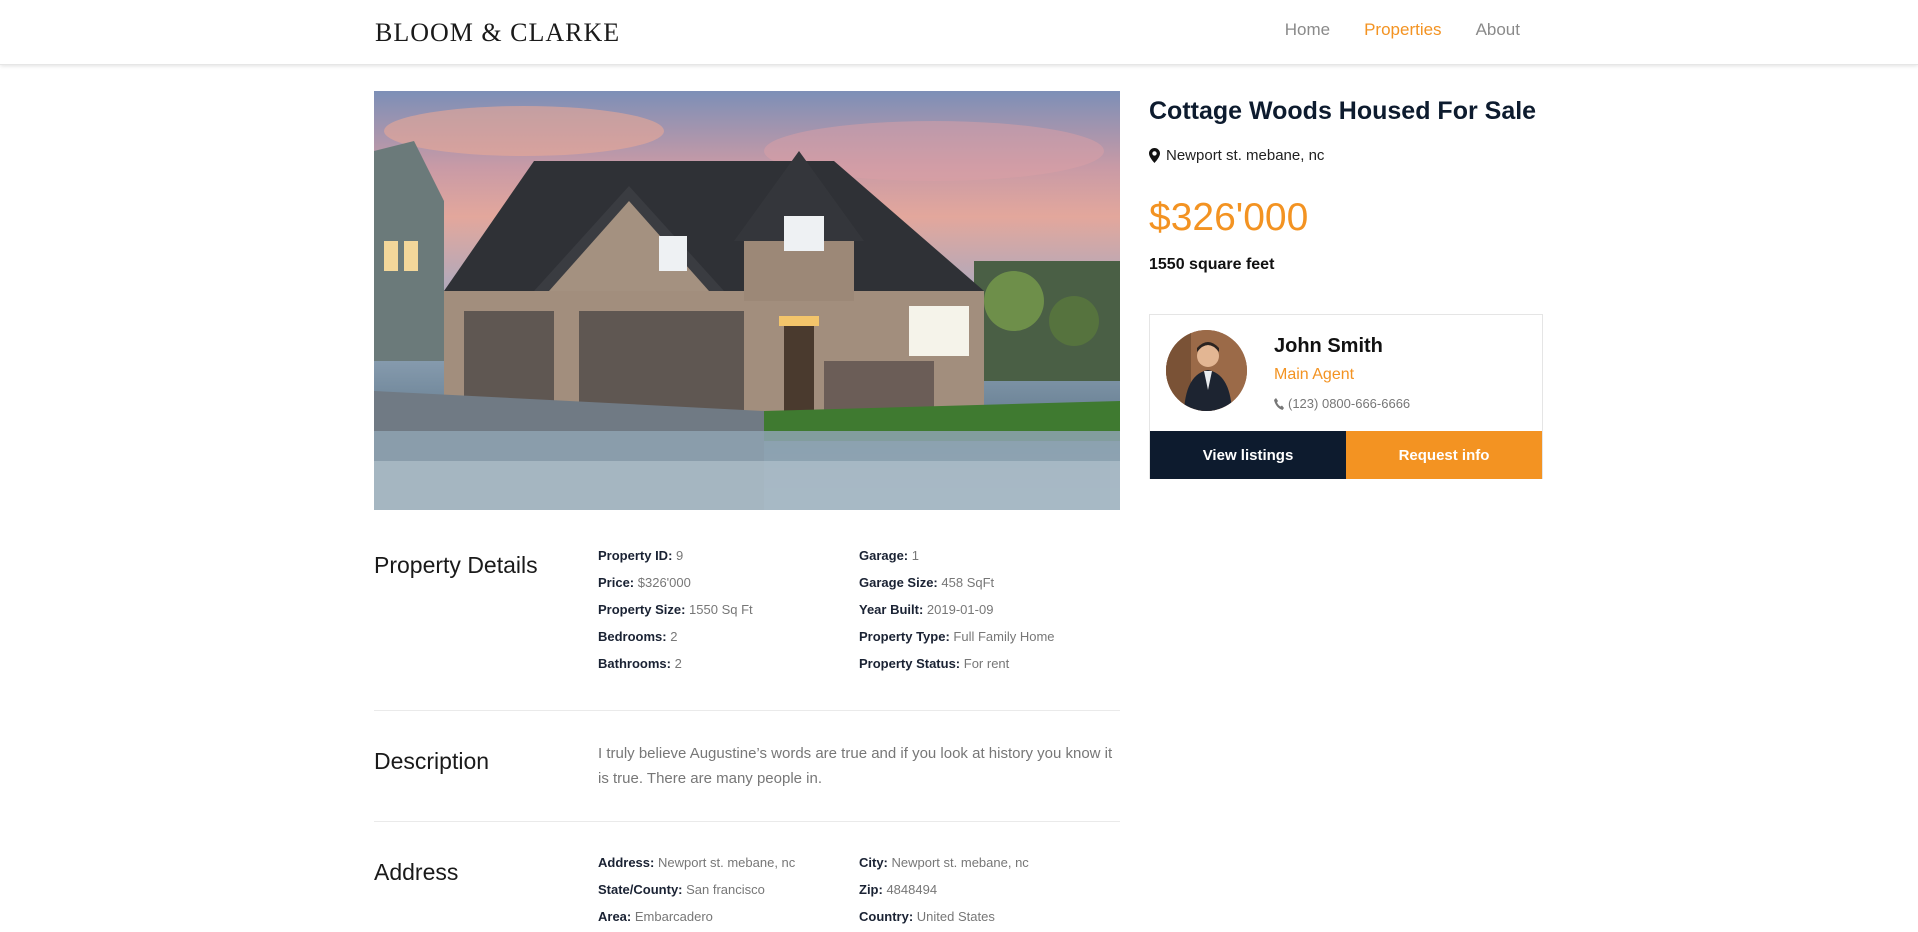 The image size is (1918, 932). I want to click on details-heading: Property Details, so click(456, 565).